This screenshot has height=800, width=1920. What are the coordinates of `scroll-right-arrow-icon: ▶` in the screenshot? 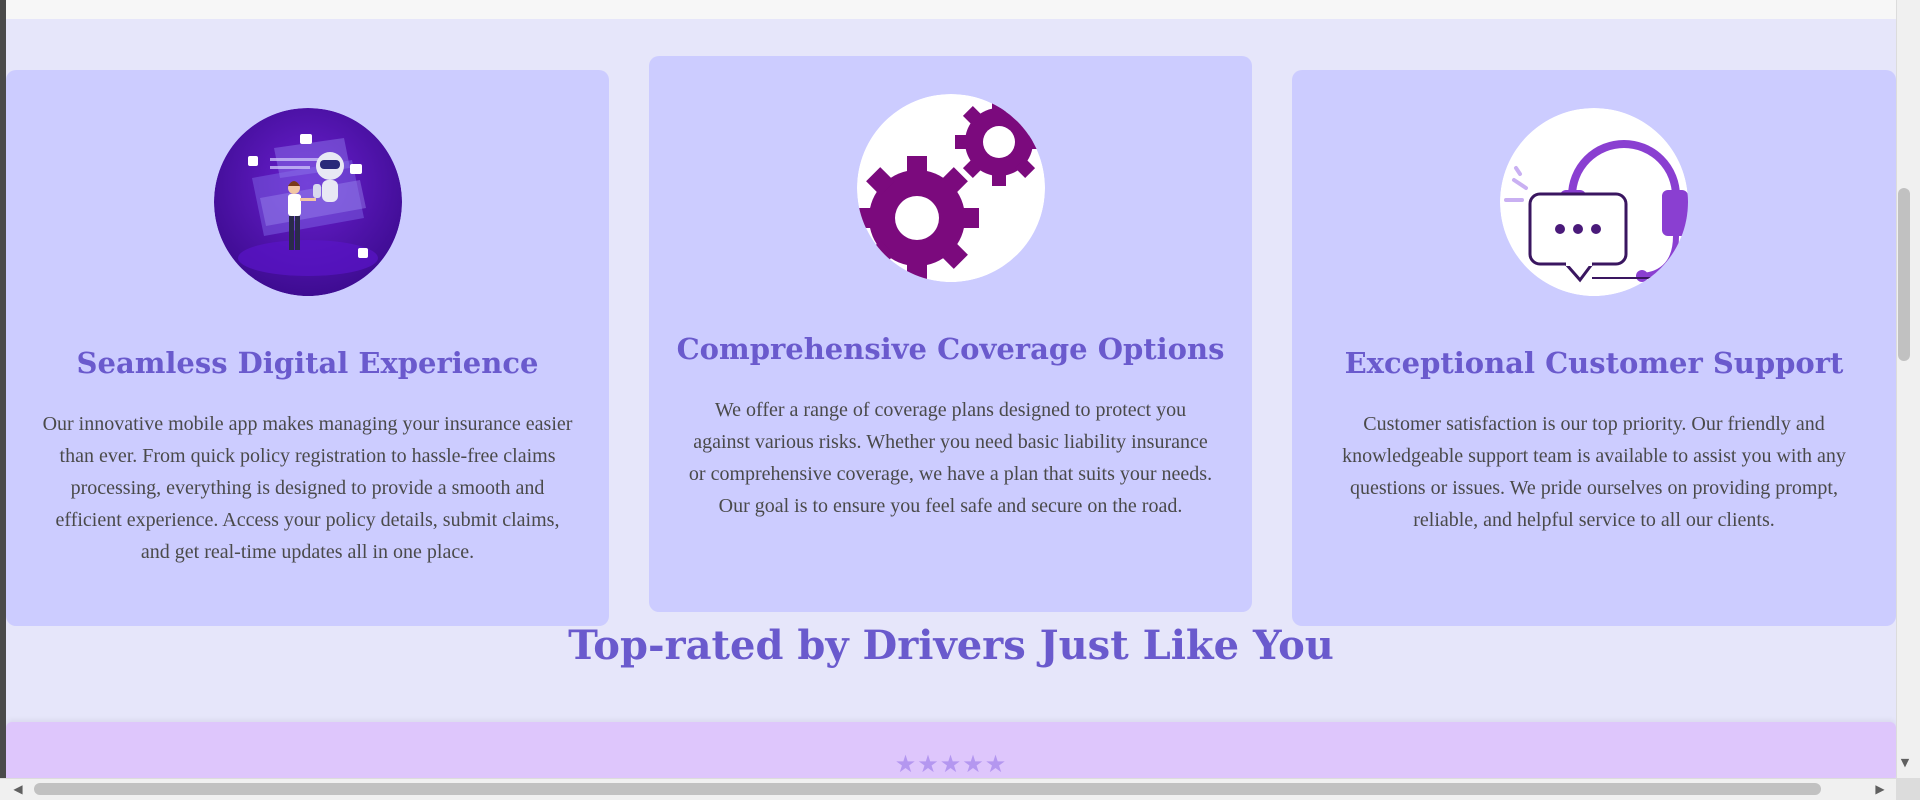 It's located at (1880, 789).